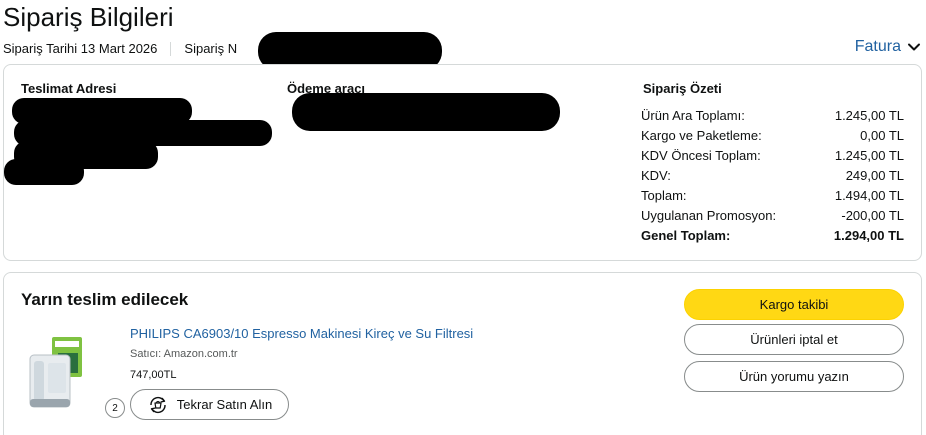  What do you see at coordinates (772, 195) in the screenshot?
I see `summary-row: Toplam: 1.494,00 TL` at bounding box center [772, 195].